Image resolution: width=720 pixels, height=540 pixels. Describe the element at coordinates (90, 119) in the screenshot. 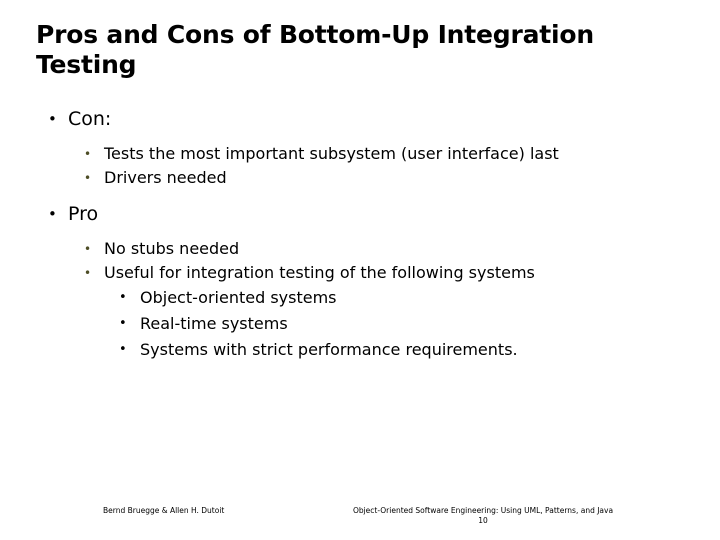

I see `bullet-text: Con:` at that location.